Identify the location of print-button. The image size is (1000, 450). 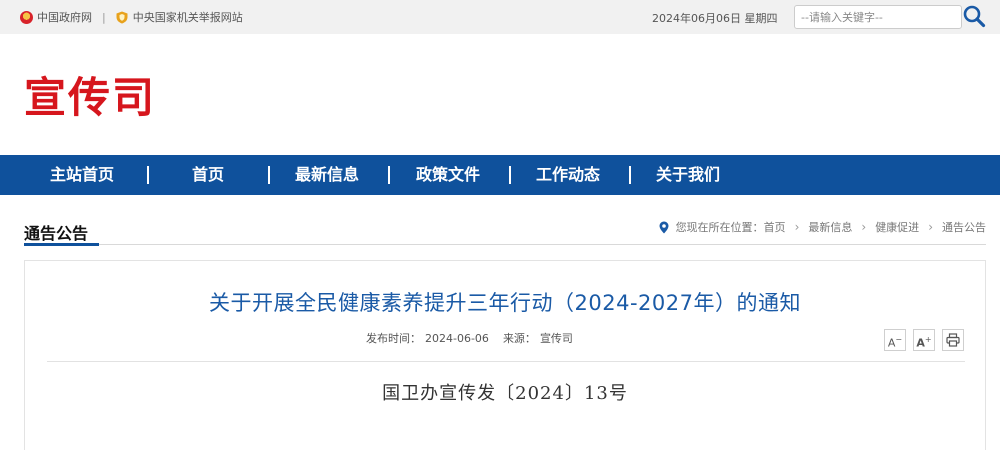
(953, 340).